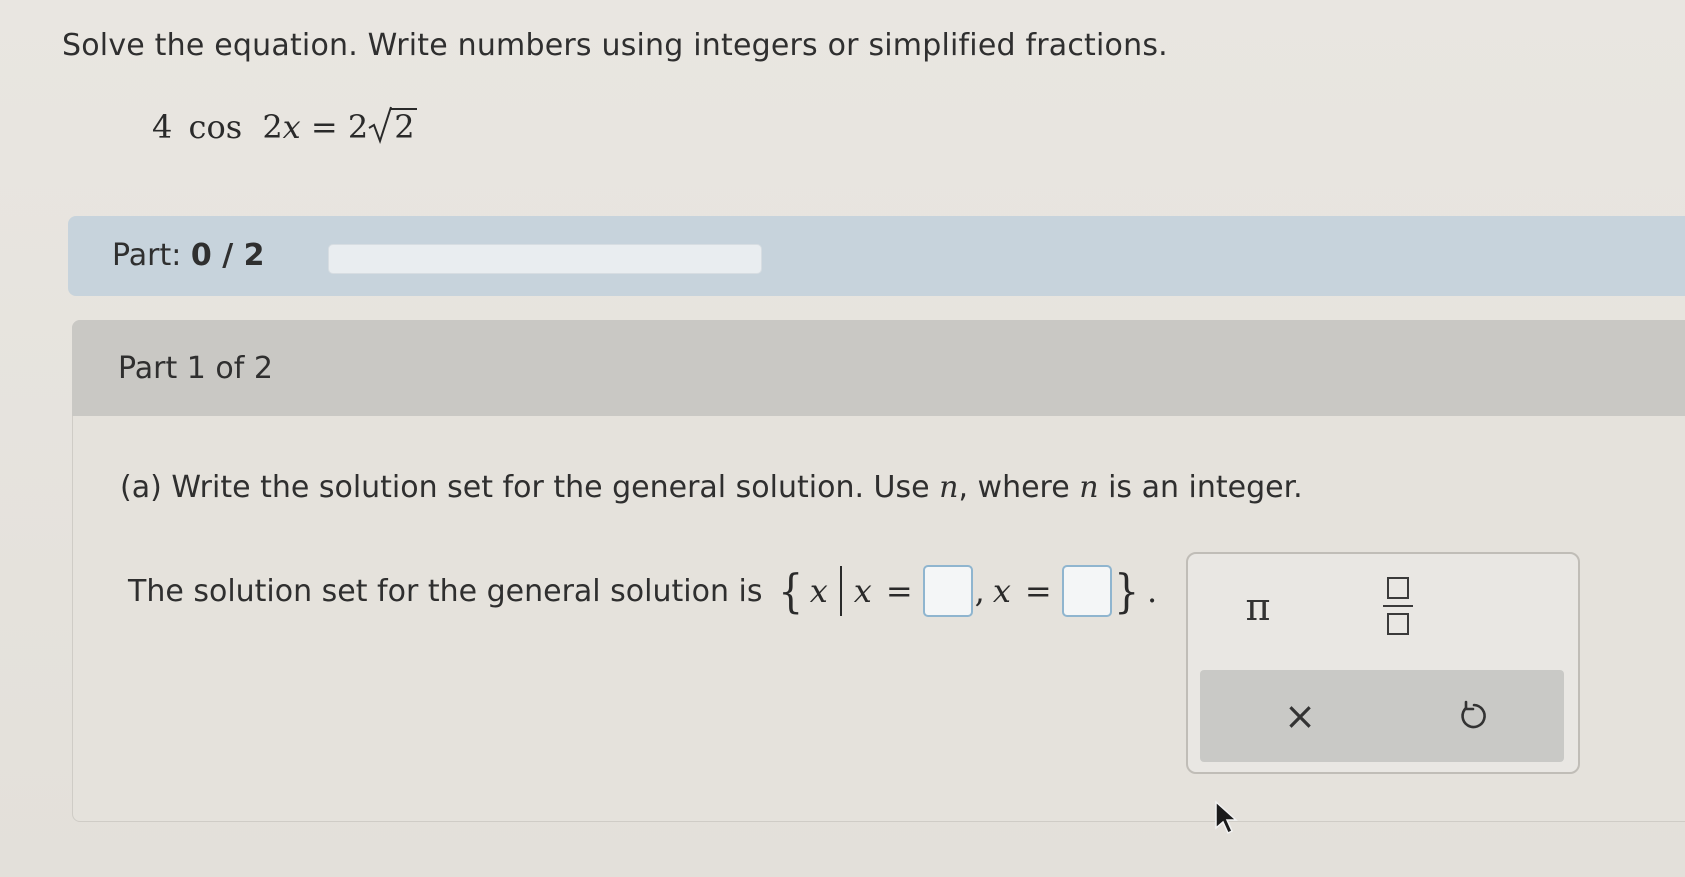 The height and width of the screenshot is (877, 1685). I want to click on part-header-label: Part 1 of 2, so click(195, 368).